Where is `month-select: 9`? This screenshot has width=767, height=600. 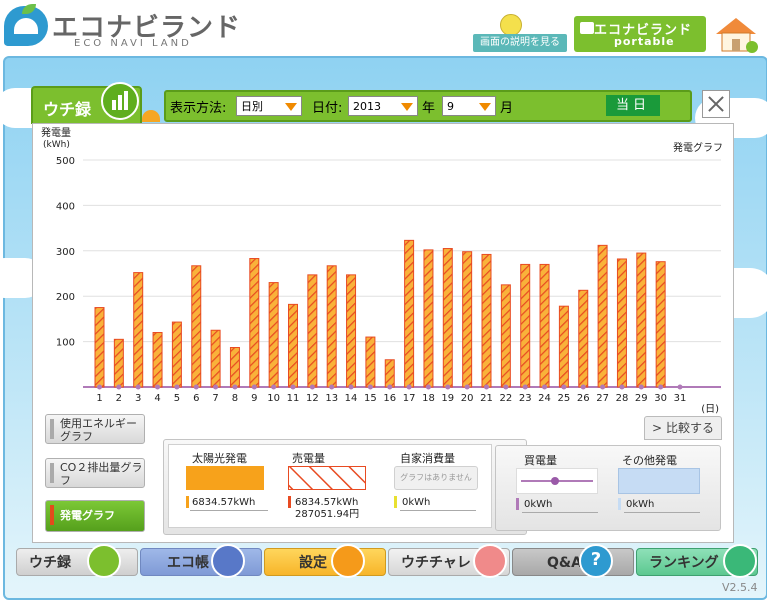
month-select: 9 is located at coordinates (469, 106).